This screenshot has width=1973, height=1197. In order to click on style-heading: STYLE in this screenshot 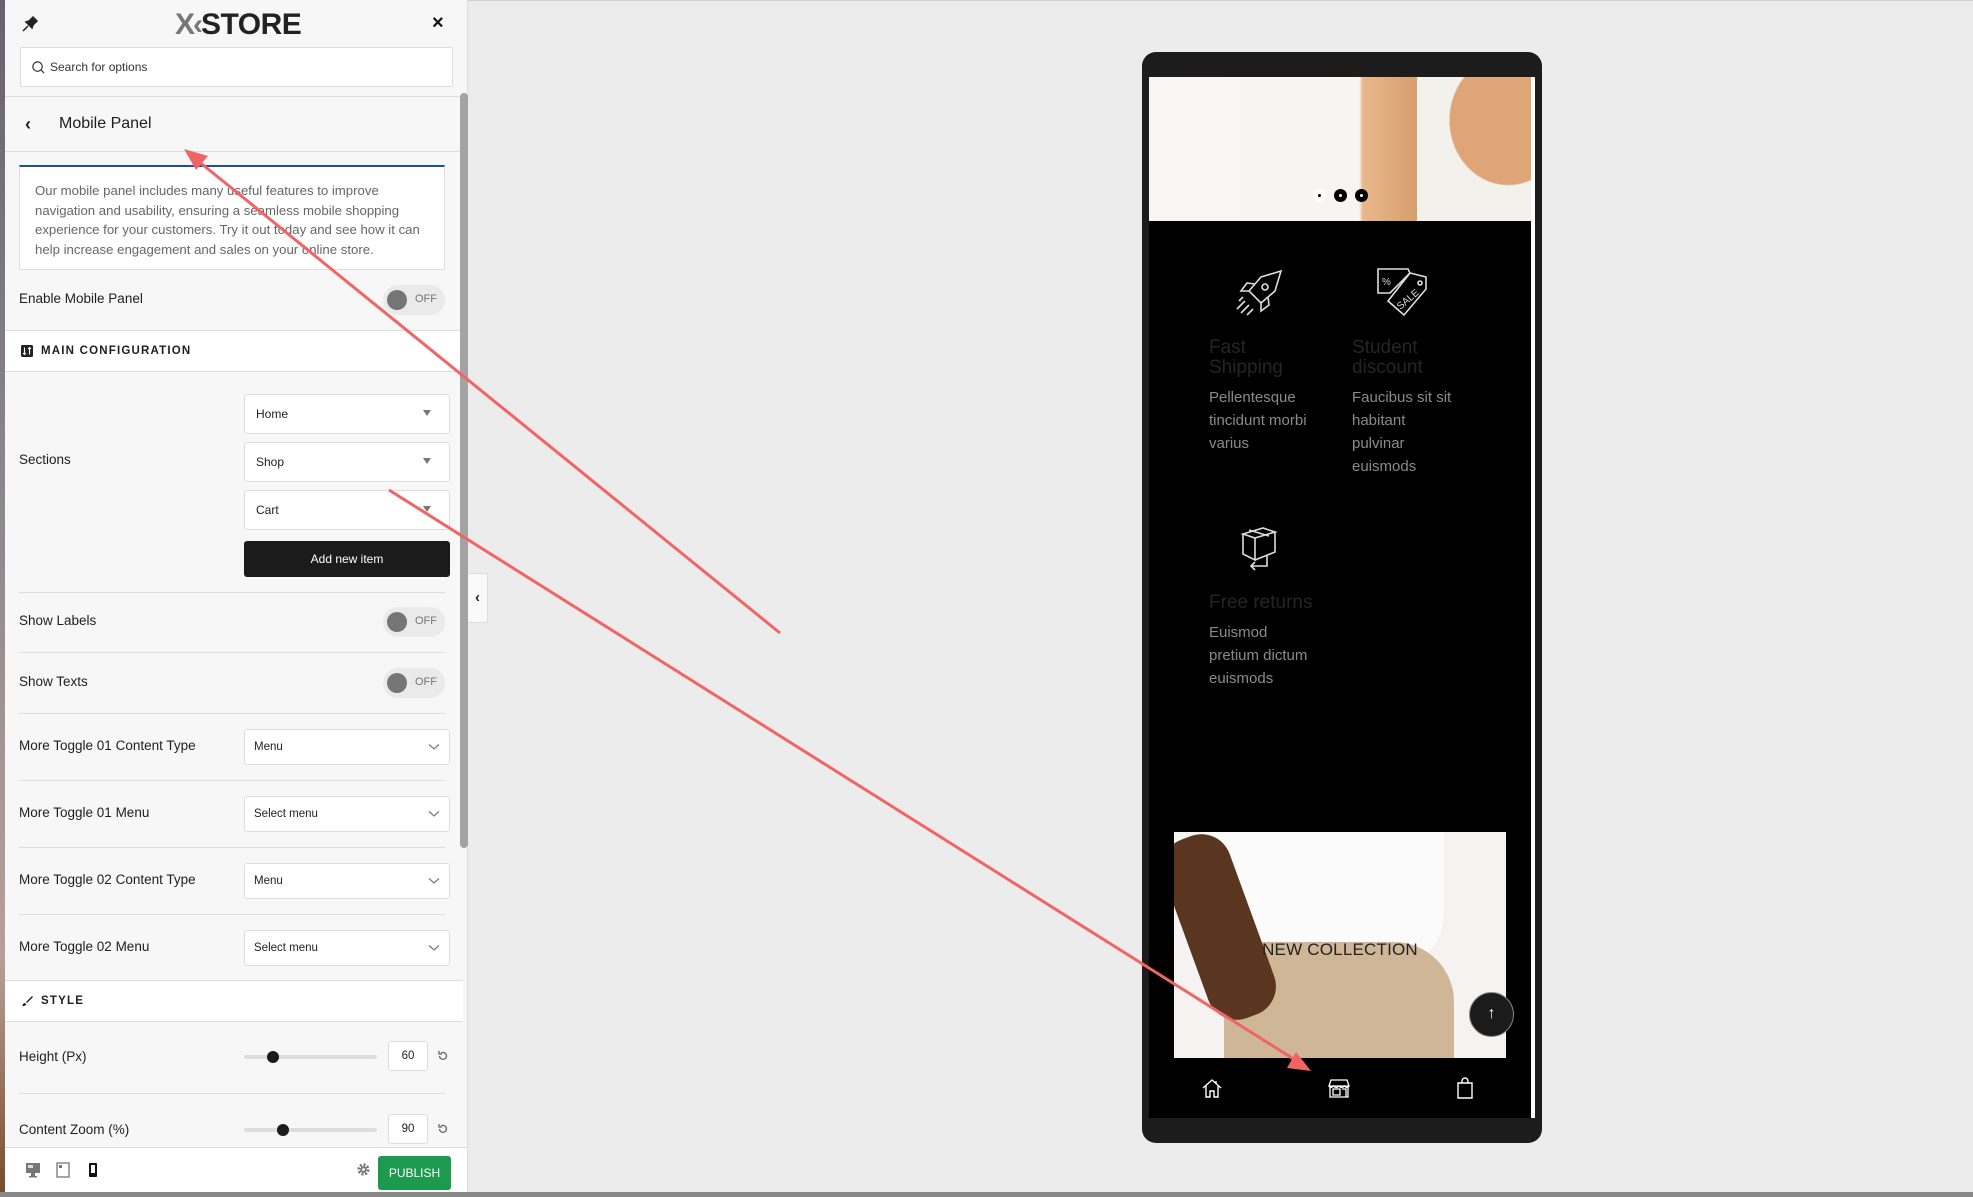, I will do `click(234, 1001)`.